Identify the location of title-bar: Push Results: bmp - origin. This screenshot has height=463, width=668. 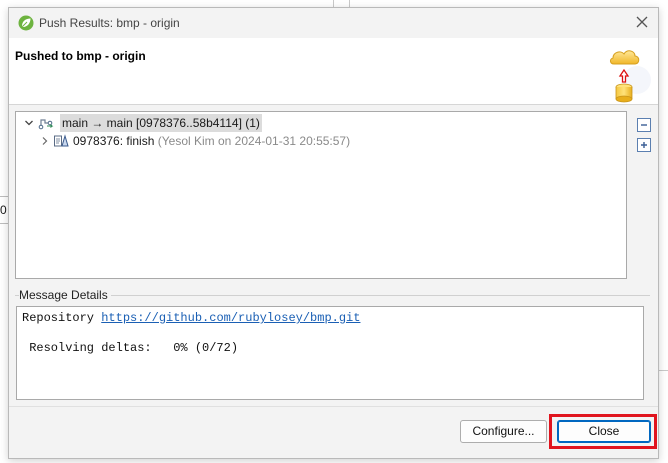
(333, 23).